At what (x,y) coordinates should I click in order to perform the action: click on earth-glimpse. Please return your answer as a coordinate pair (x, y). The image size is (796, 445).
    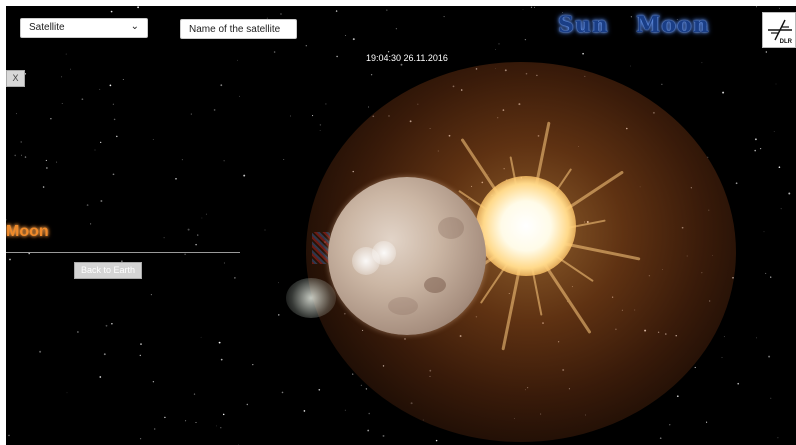
    Looking at the image, I should click on (311, 298).